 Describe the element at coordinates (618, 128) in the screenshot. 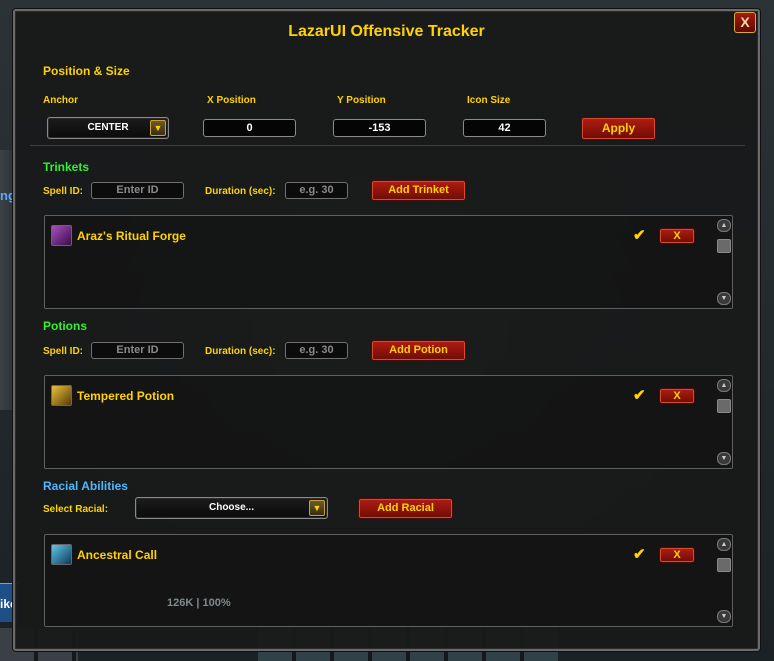

I see `apply-button: Apply` at that location.